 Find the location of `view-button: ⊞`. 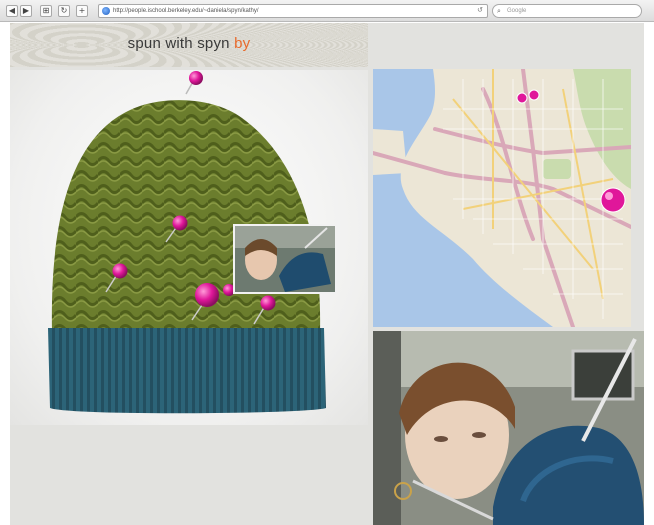

view-button: ⊞ is located at coordinates (46, 11).